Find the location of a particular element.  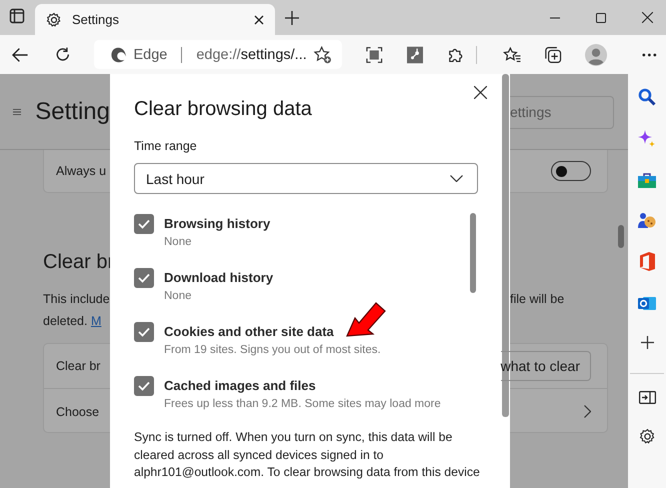

chevron-right-icon is located at coordinates (587, 411).